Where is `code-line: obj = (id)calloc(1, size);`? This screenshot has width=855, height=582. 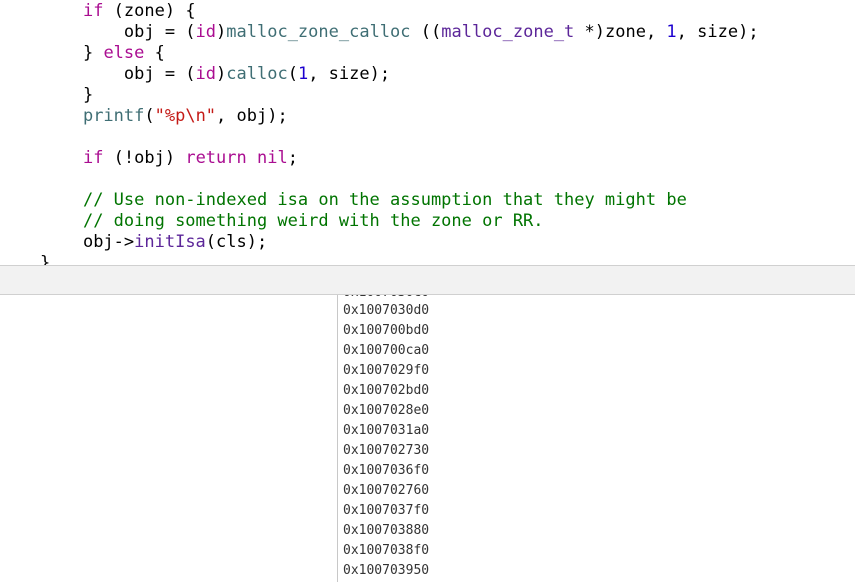 code-line: obj = (id)calloc(1, size); is located at coordinates (216, 74).